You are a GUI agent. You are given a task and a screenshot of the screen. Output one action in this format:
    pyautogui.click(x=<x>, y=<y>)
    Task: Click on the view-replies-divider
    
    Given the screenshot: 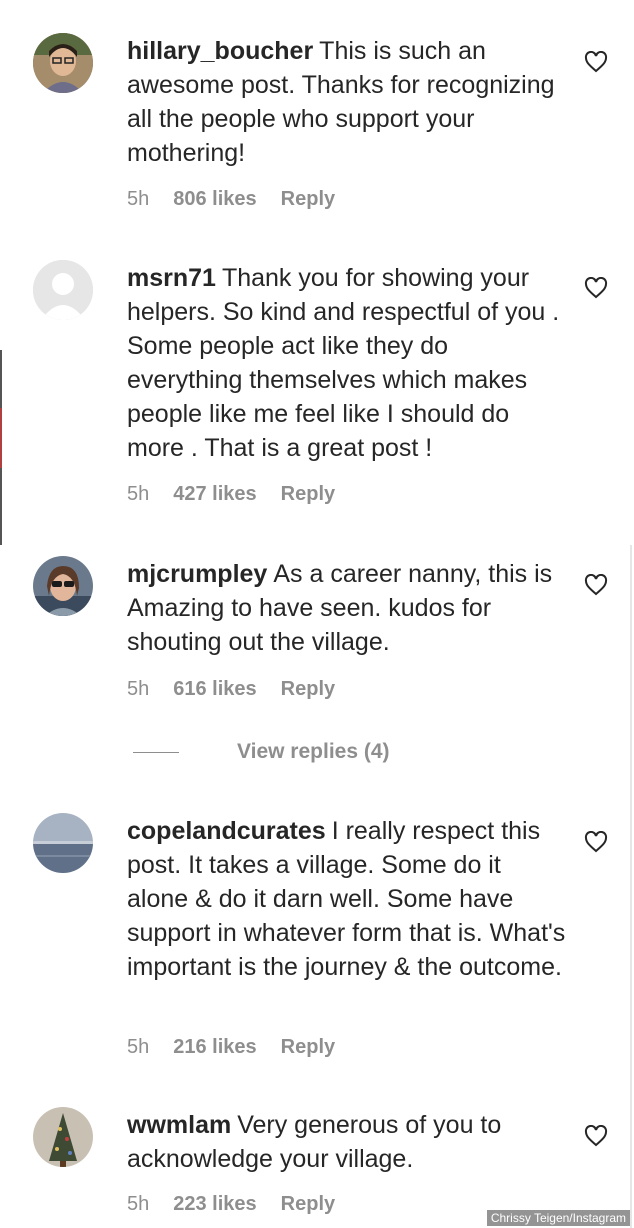 What is the action you would take?
    pyautogui.click(x=156, y=752)
    